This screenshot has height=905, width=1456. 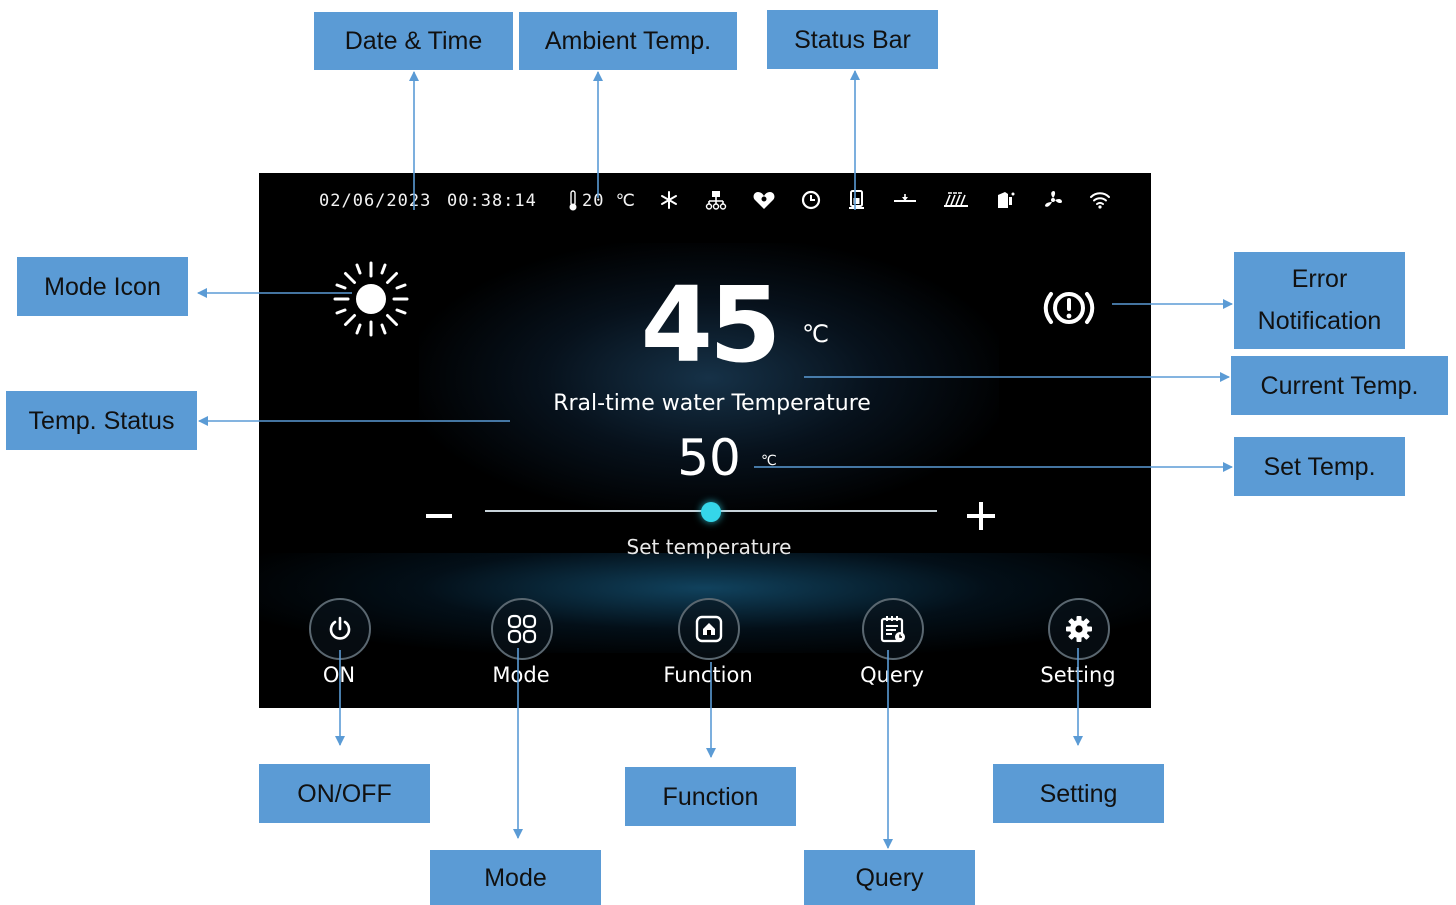 What do you see at coordinates (628, 41) in the screenshot?
I see `callout-ambient-temp: Ambient Temp.` at bounding box center [628, 41].